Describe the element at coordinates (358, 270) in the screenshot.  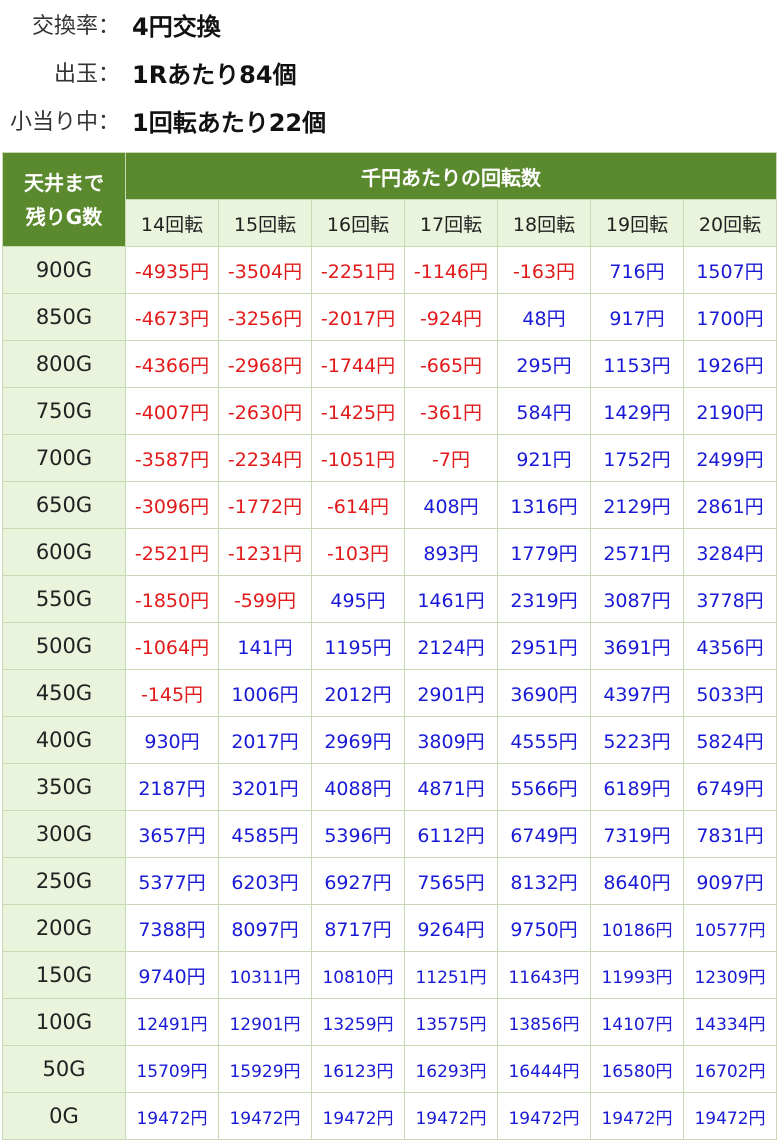
I see `value-cell: -2251円` at that location.